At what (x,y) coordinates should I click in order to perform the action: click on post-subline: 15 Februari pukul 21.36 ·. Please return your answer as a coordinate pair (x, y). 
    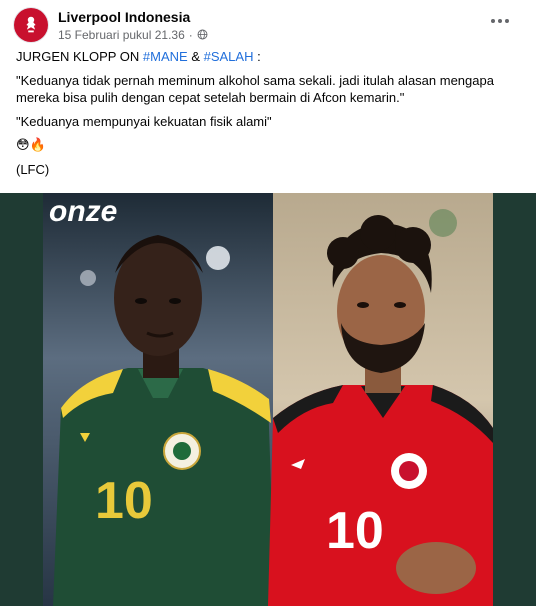
    Looking at the image, I should click on (133, 35).